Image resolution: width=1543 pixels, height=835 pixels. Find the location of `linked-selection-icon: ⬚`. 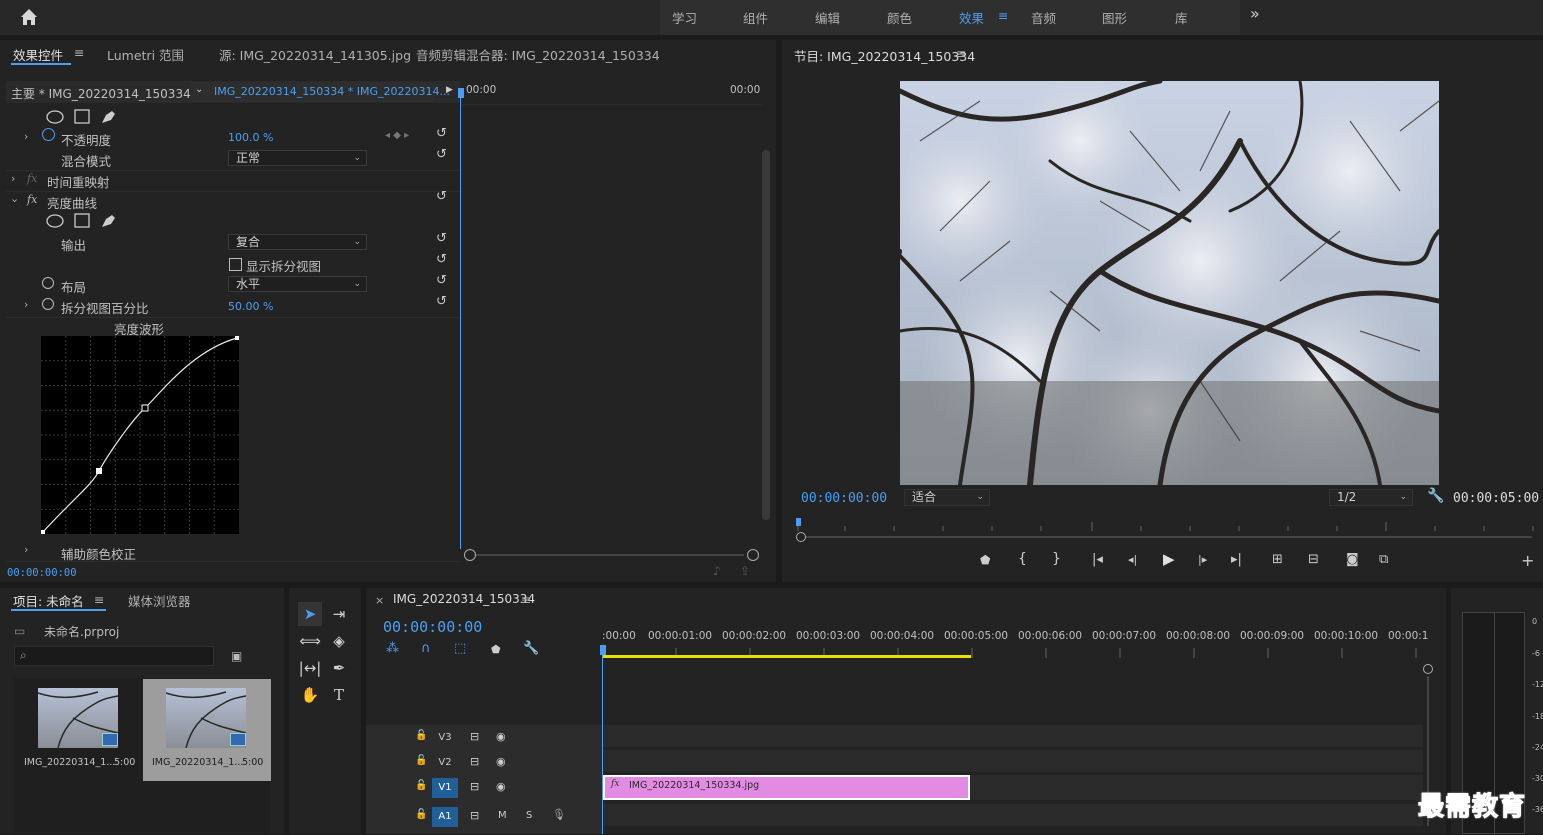

linked-selection-icon: ⬚ is located at coordinates (460, 648).